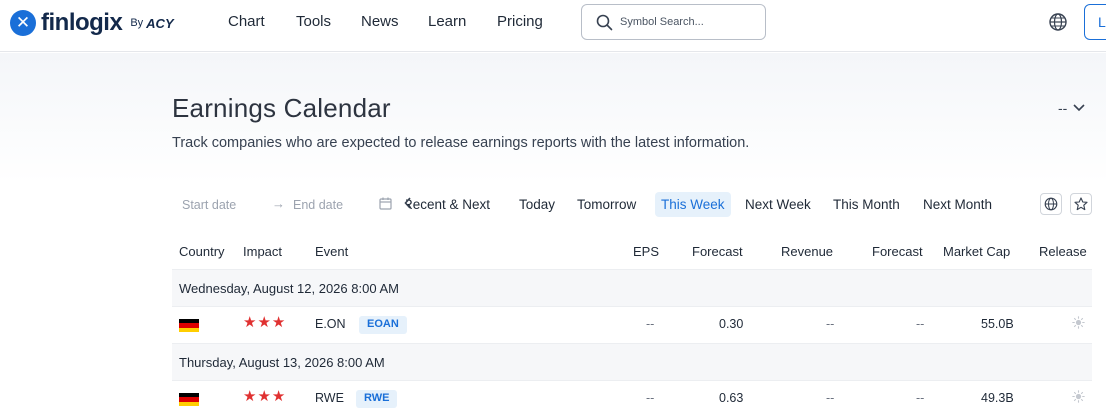  What do you see at coordinates (520, 21) in the screenshot?
I see `nav-link-pricing: Pricing` at bounding box center [520, 21].